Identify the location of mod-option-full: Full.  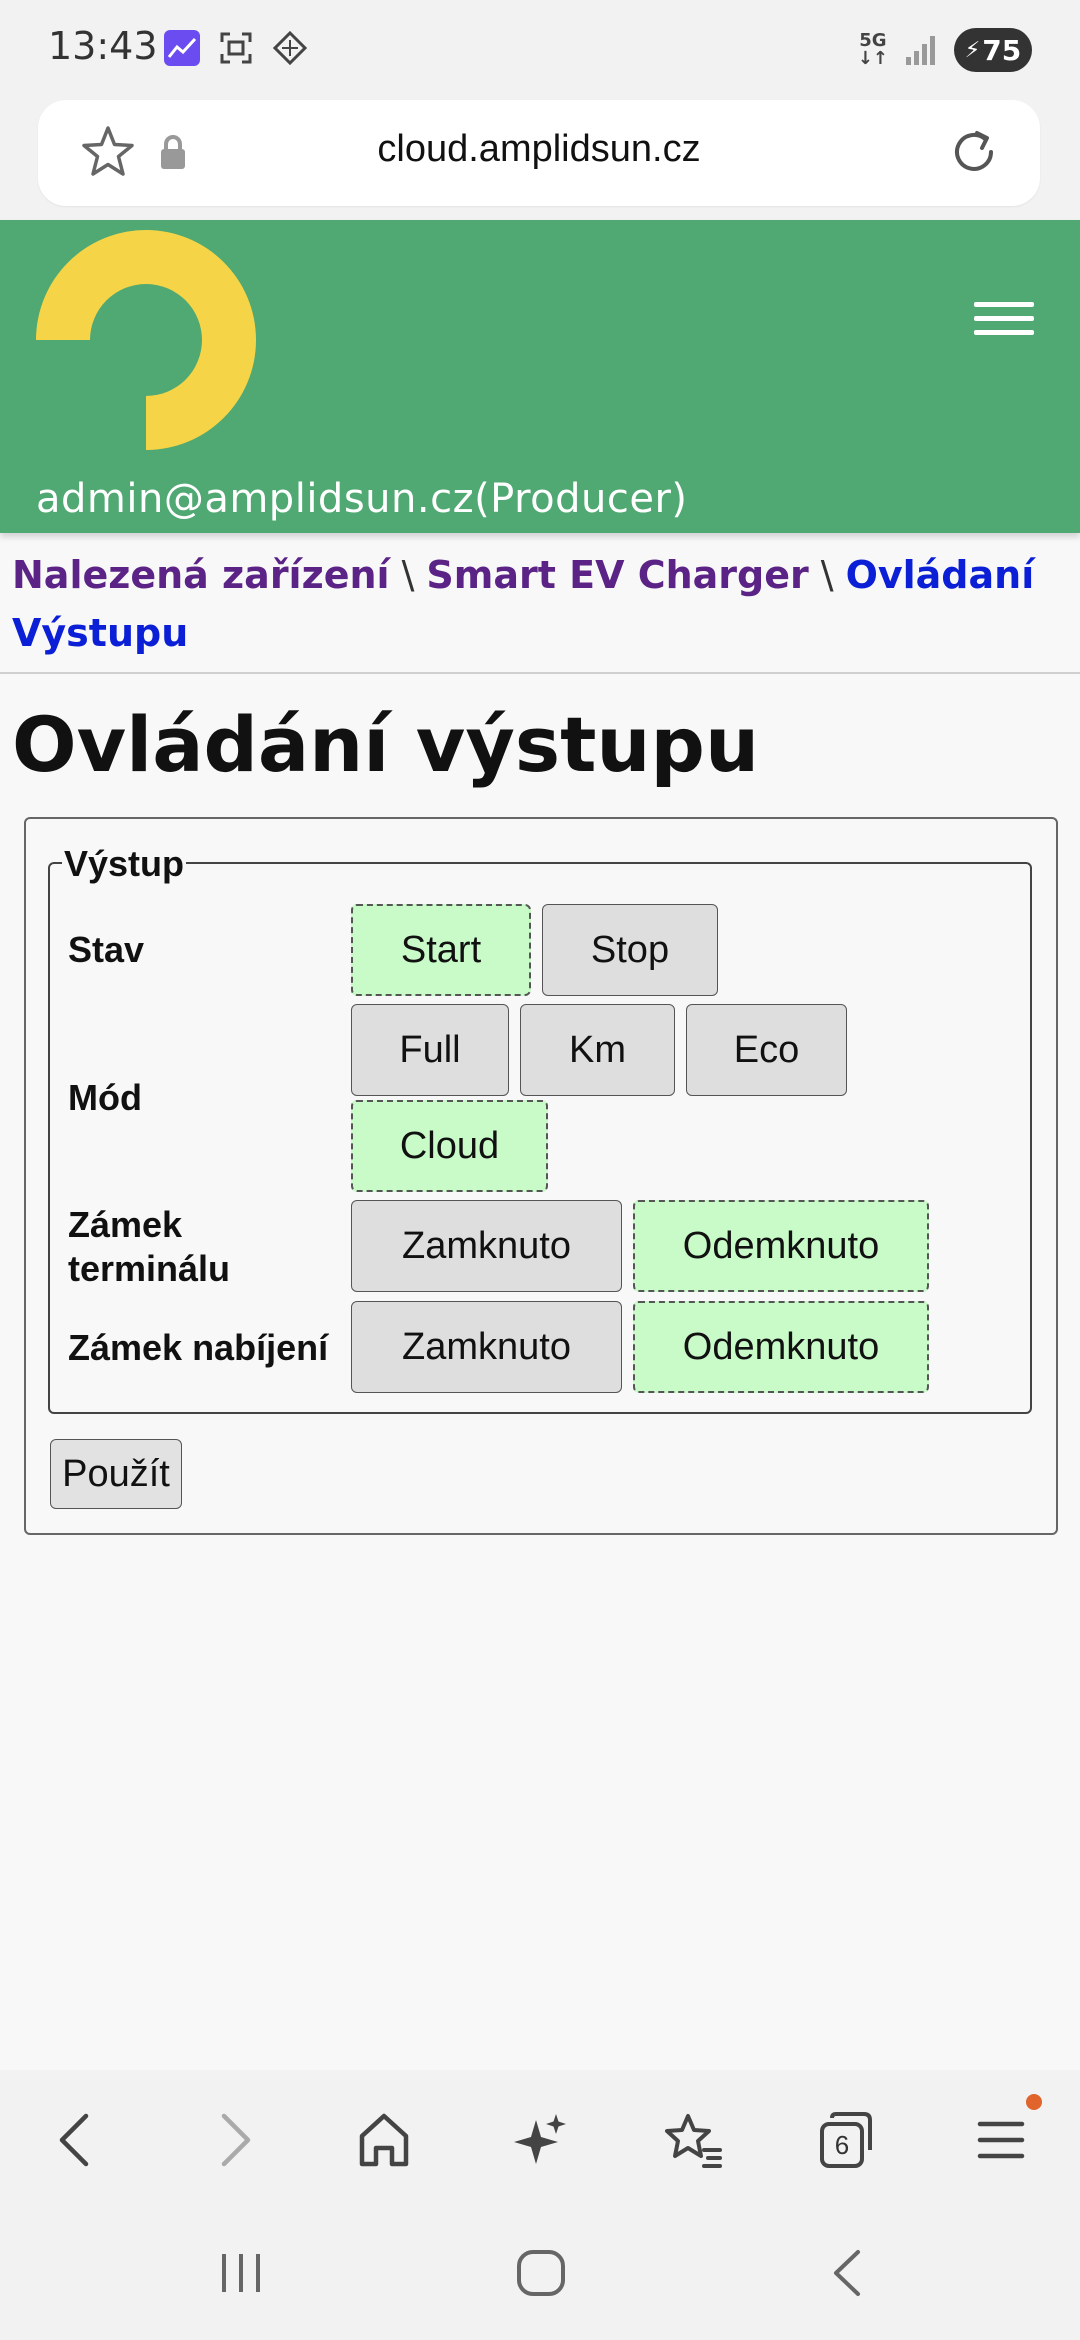
(430, 1050).